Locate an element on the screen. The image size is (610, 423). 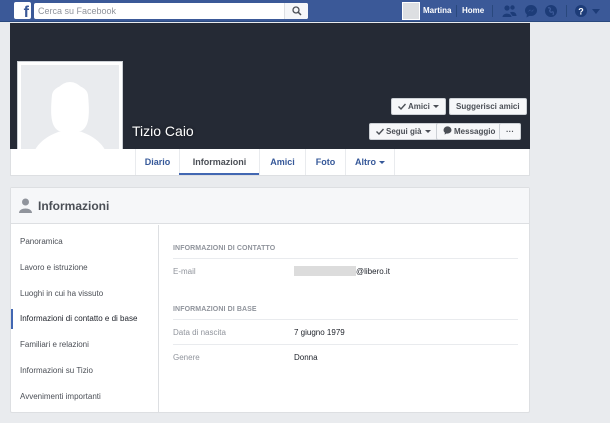
suggest-friends-label: Suggerisci amici is located at coordinates (488, 106).